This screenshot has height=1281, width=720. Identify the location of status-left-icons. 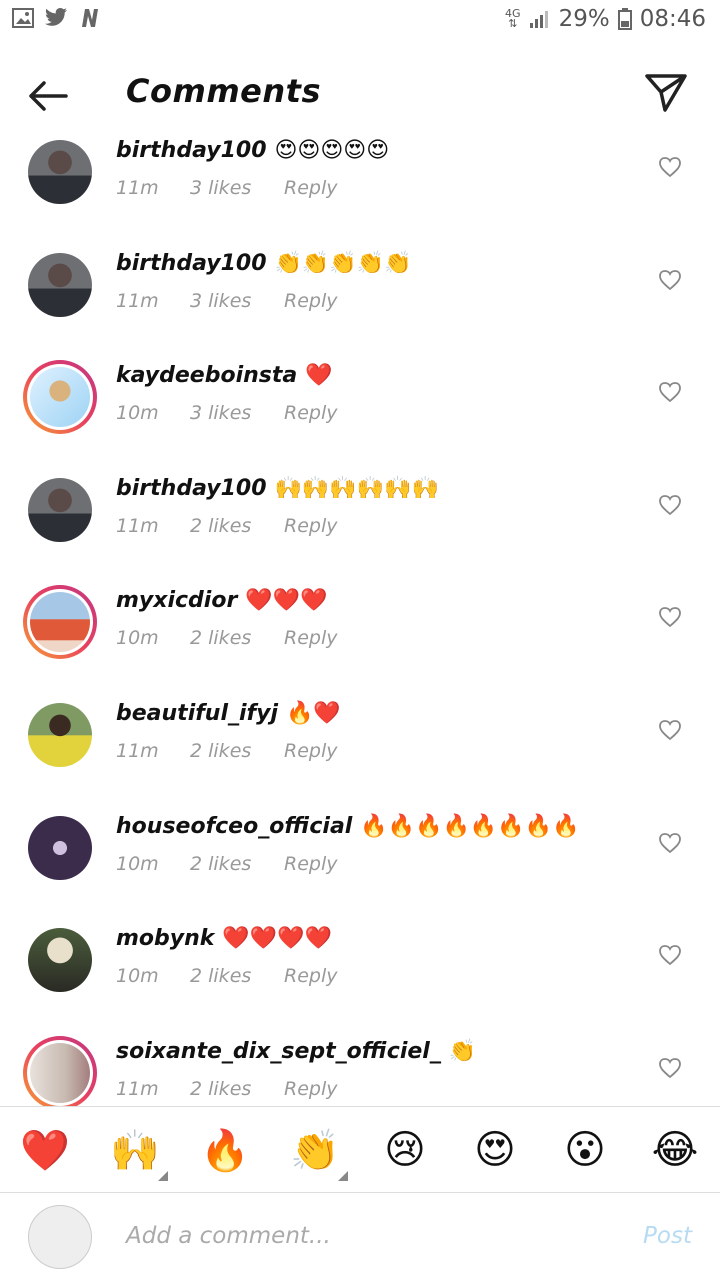
(56, 18).